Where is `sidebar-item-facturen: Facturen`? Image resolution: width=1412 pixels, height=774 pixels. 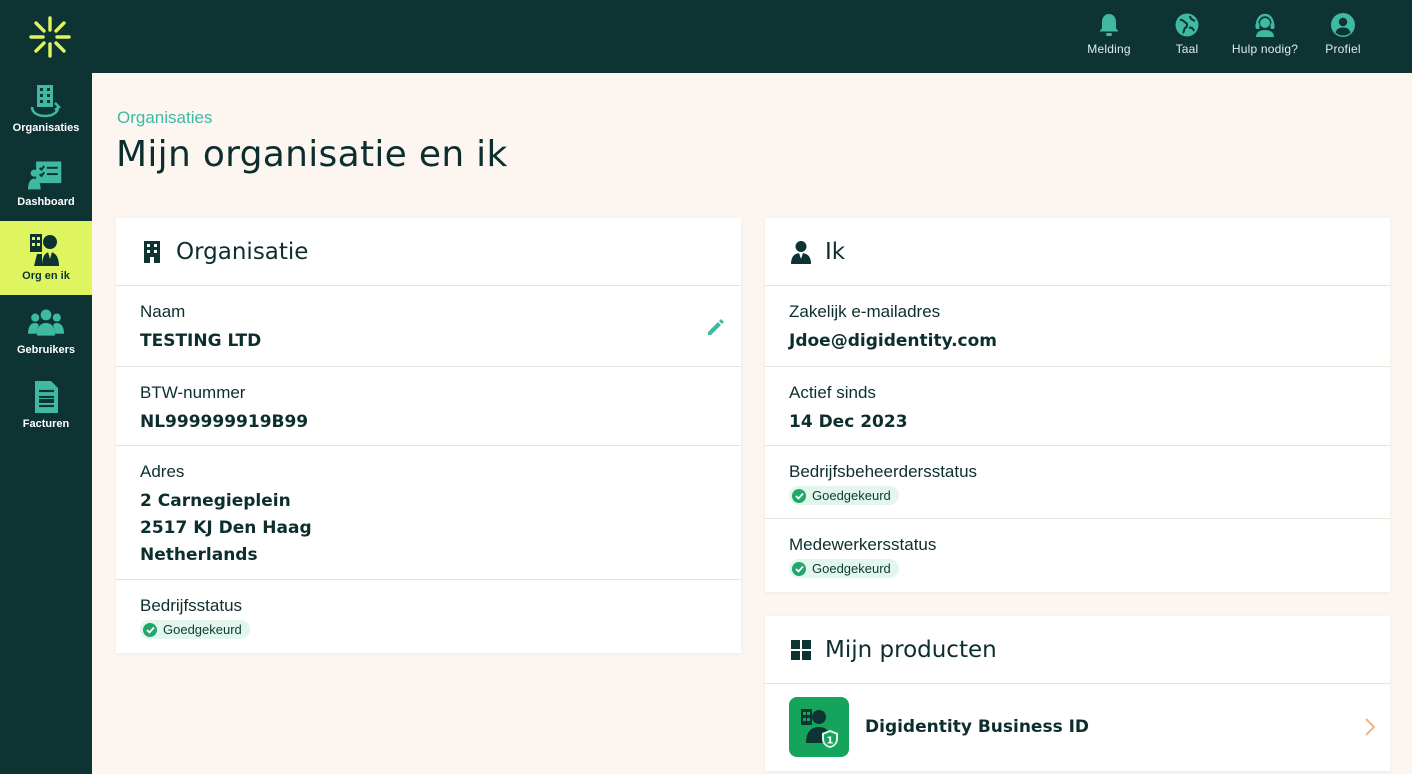
sidebar-item-facturen: Facturen is located at coordinates (46, 406).